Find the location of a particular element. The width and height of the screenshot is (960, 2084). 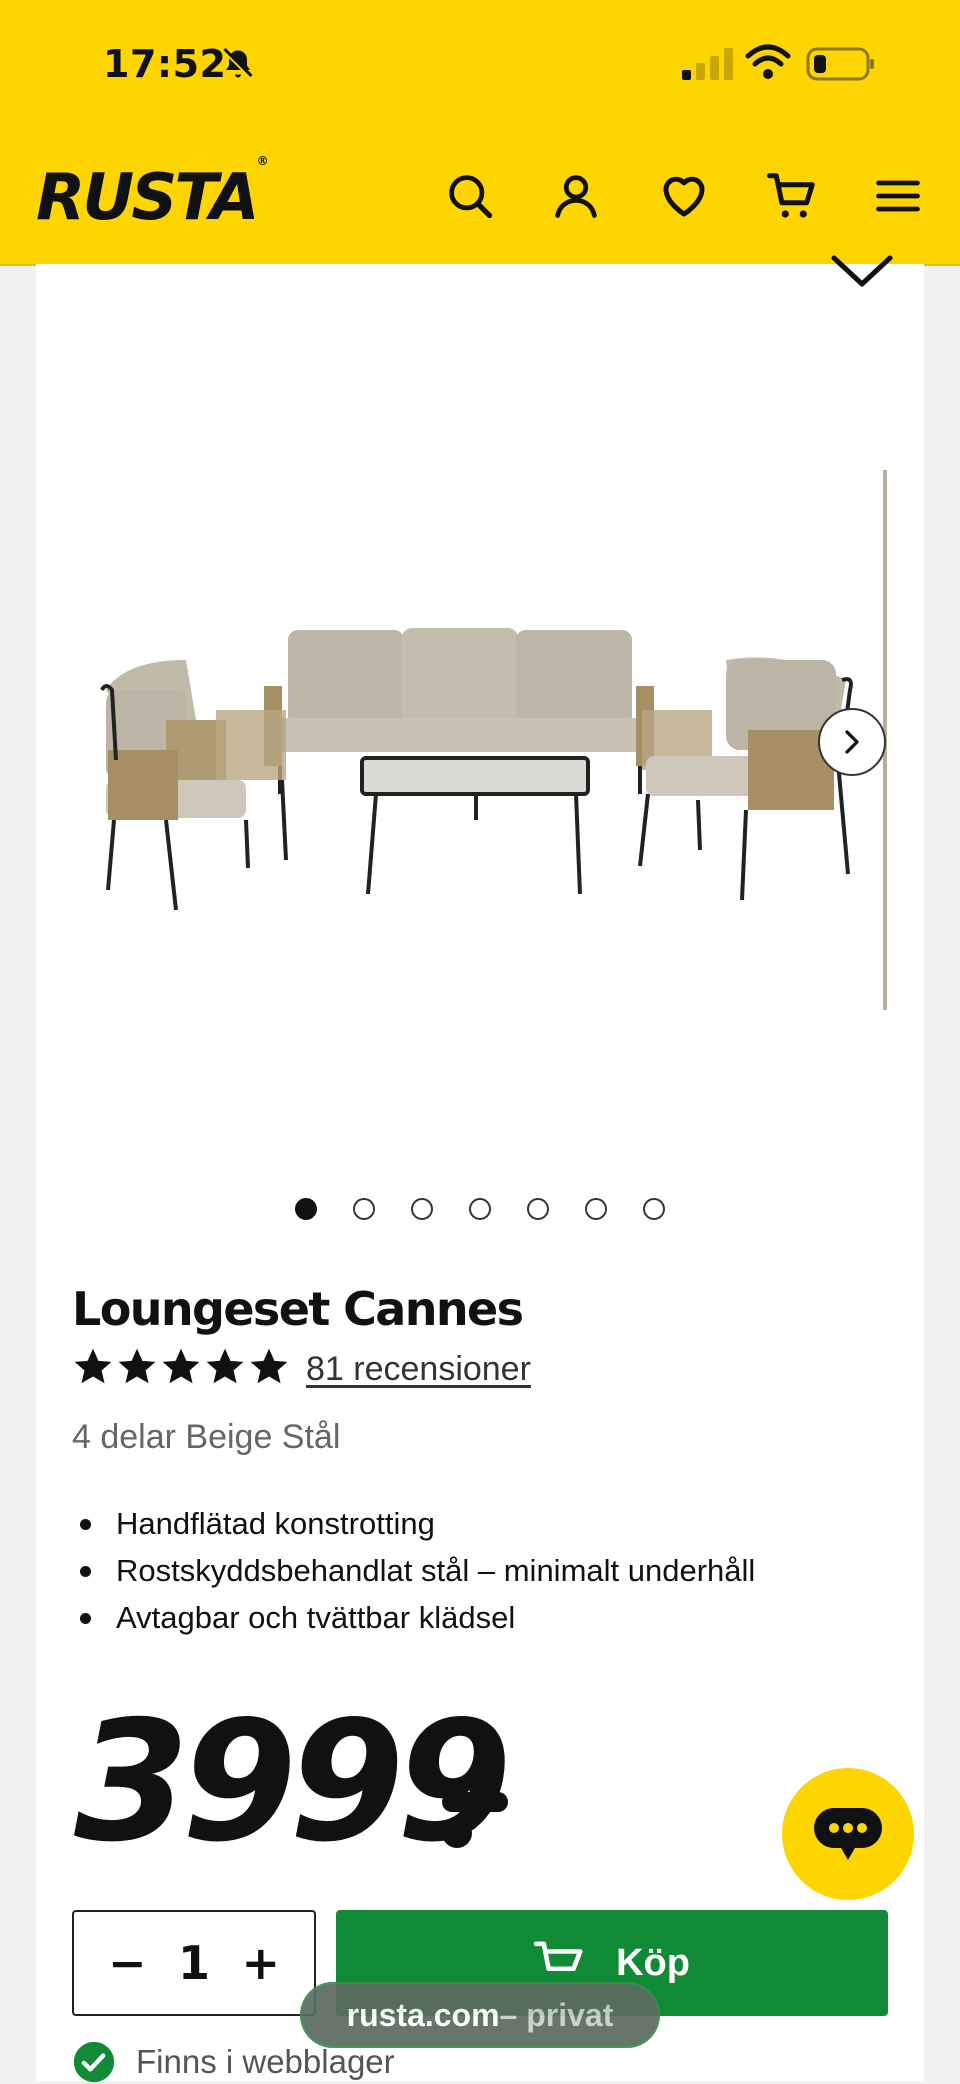

site-header: RUSTA® is located at coordinates (480, 197).